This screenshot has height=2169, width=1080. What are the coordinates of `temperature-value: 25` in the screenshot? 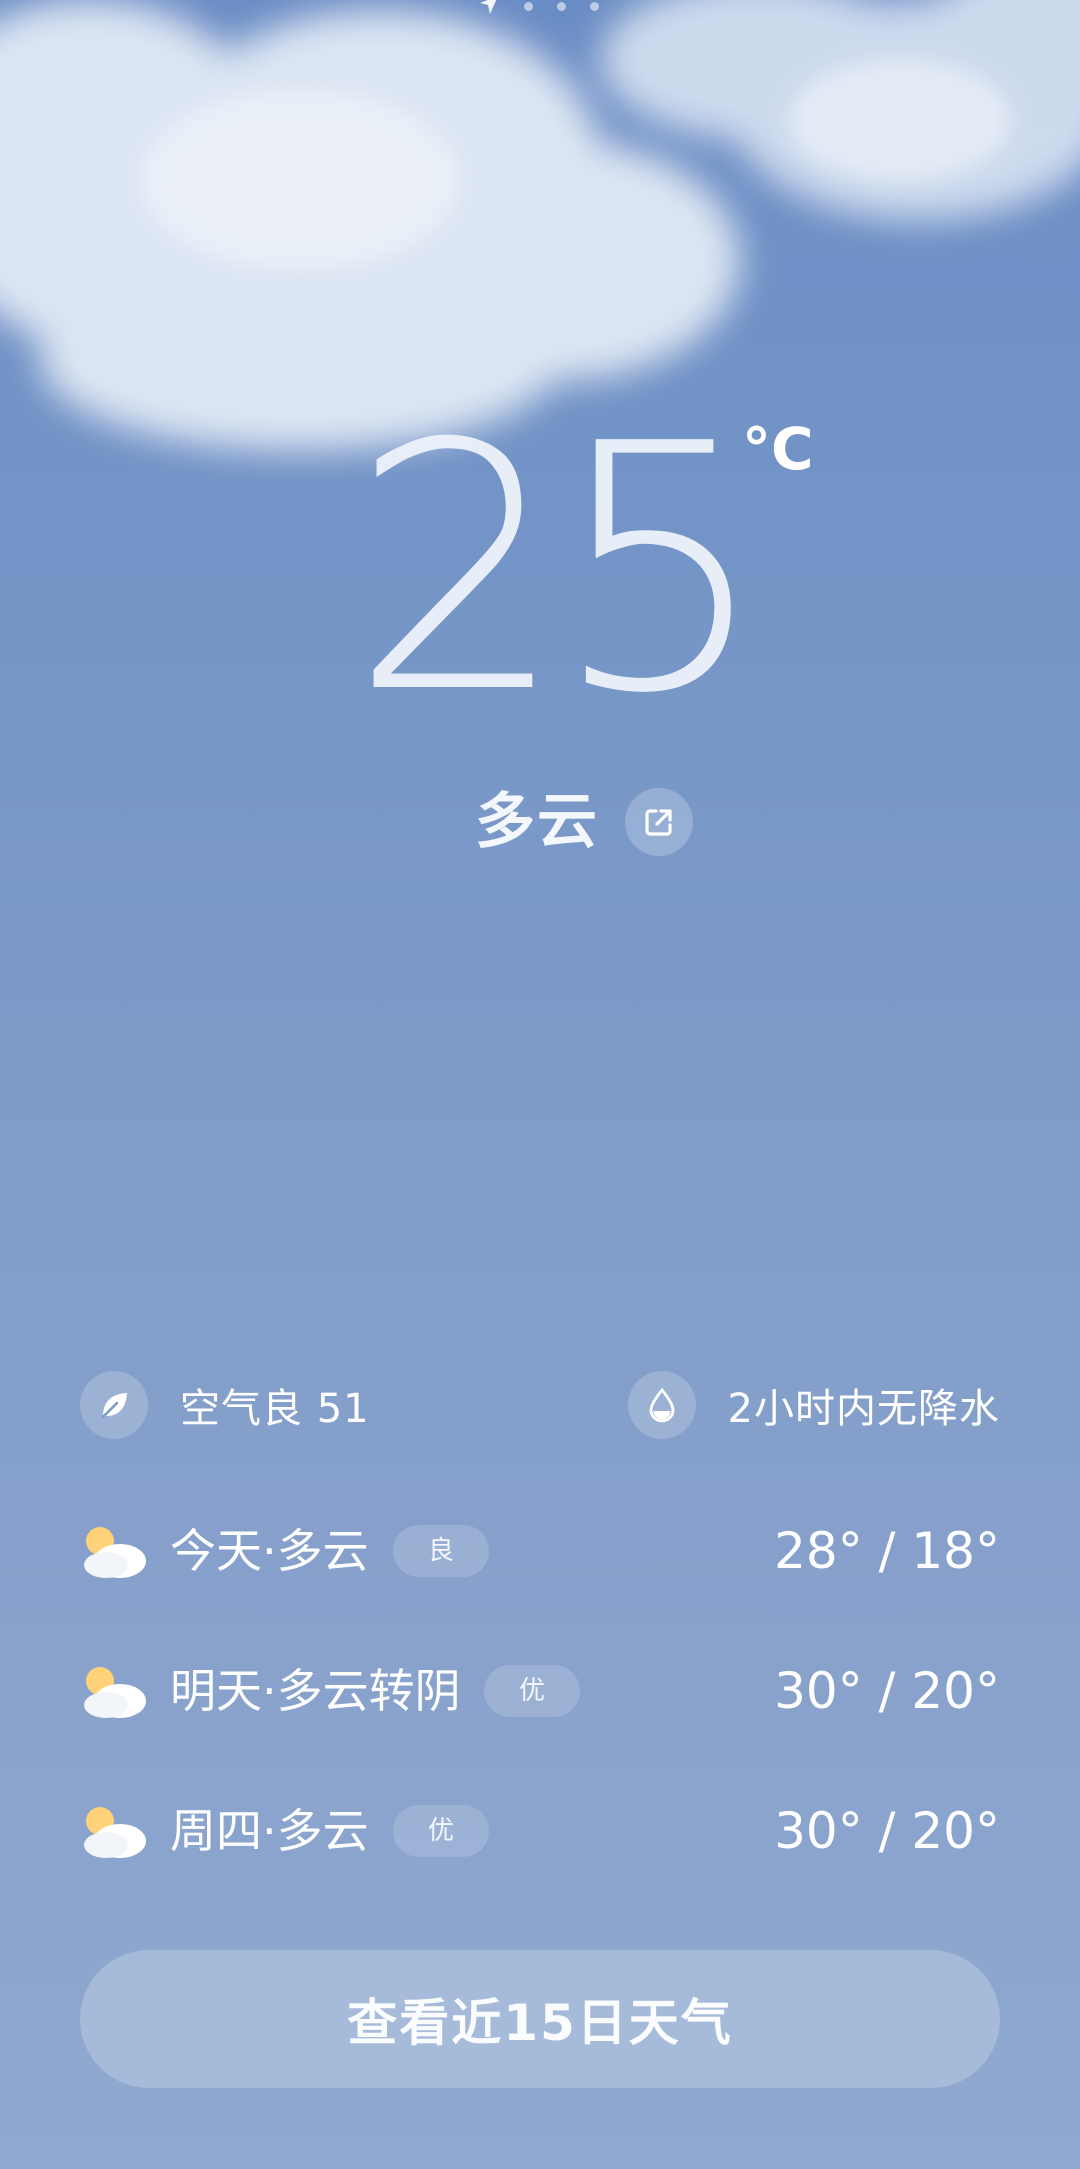 It's located at (559, 570).